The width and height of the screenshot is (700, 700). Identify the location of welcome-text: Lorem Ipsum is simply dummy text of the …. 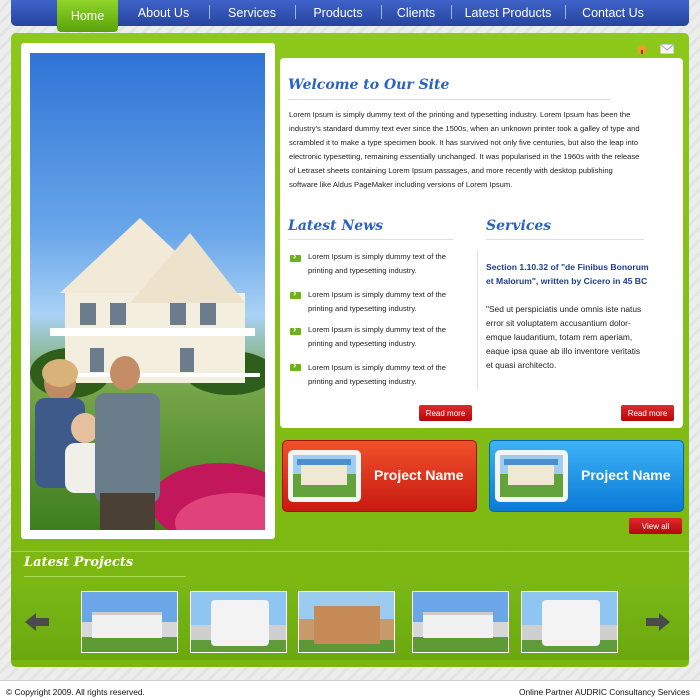
(474, 150).